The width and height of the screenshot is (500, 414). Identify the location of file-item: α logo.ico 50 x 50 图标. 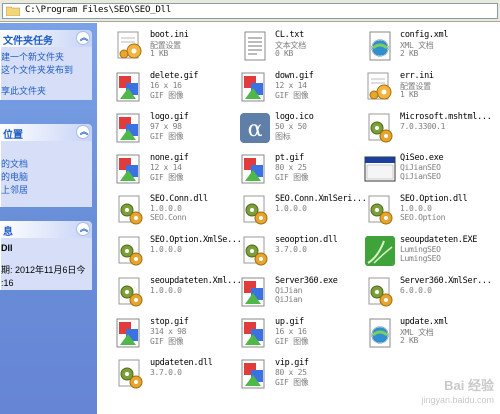
(295, 129).